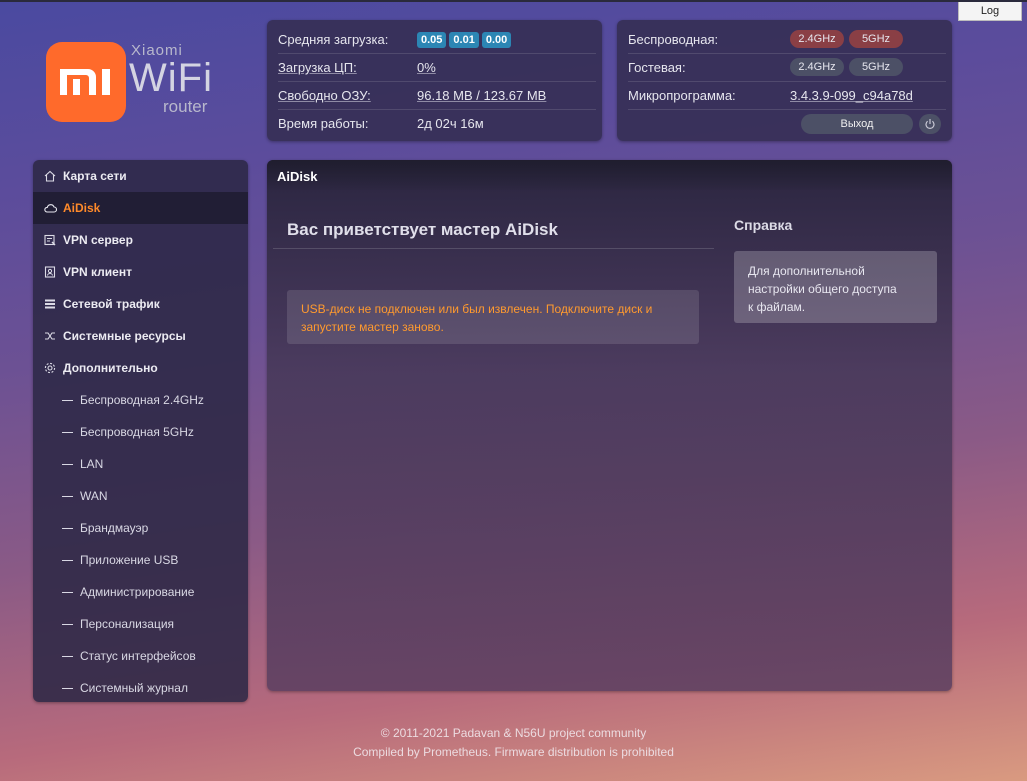 The image size is (1027, 781). I want to click on page-title: AiDisk, so click(297, 176).